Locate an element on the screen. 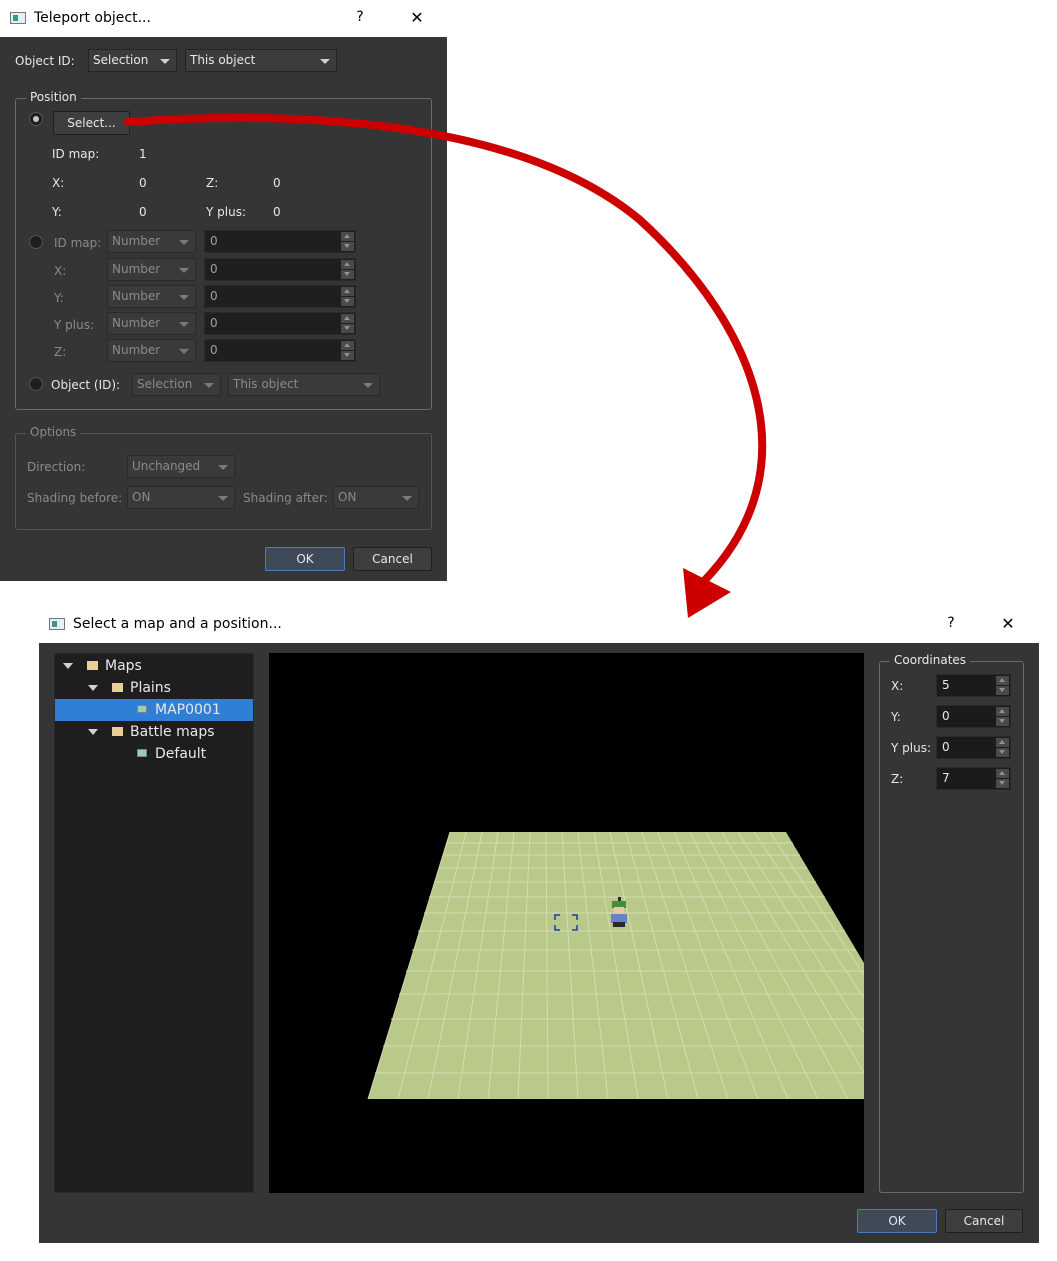 The image size is (1057, 1261). map-icon is located at coordinates (142, 753).